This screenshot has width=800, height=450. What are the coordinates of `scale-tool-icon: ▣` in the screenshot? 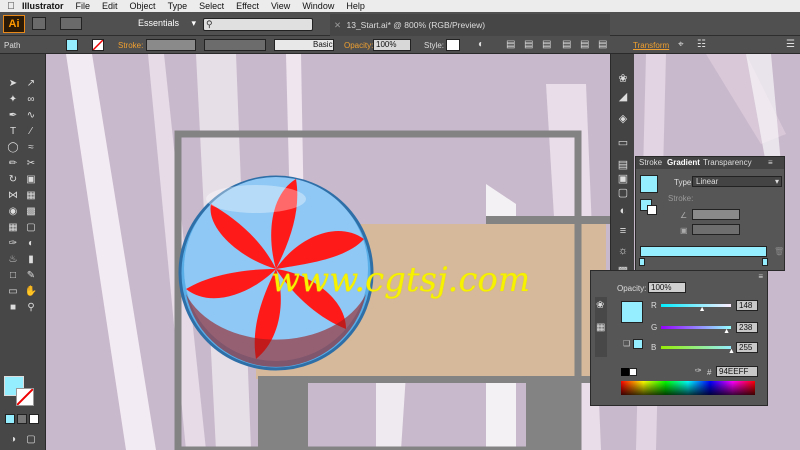 It's located at (31, 180).